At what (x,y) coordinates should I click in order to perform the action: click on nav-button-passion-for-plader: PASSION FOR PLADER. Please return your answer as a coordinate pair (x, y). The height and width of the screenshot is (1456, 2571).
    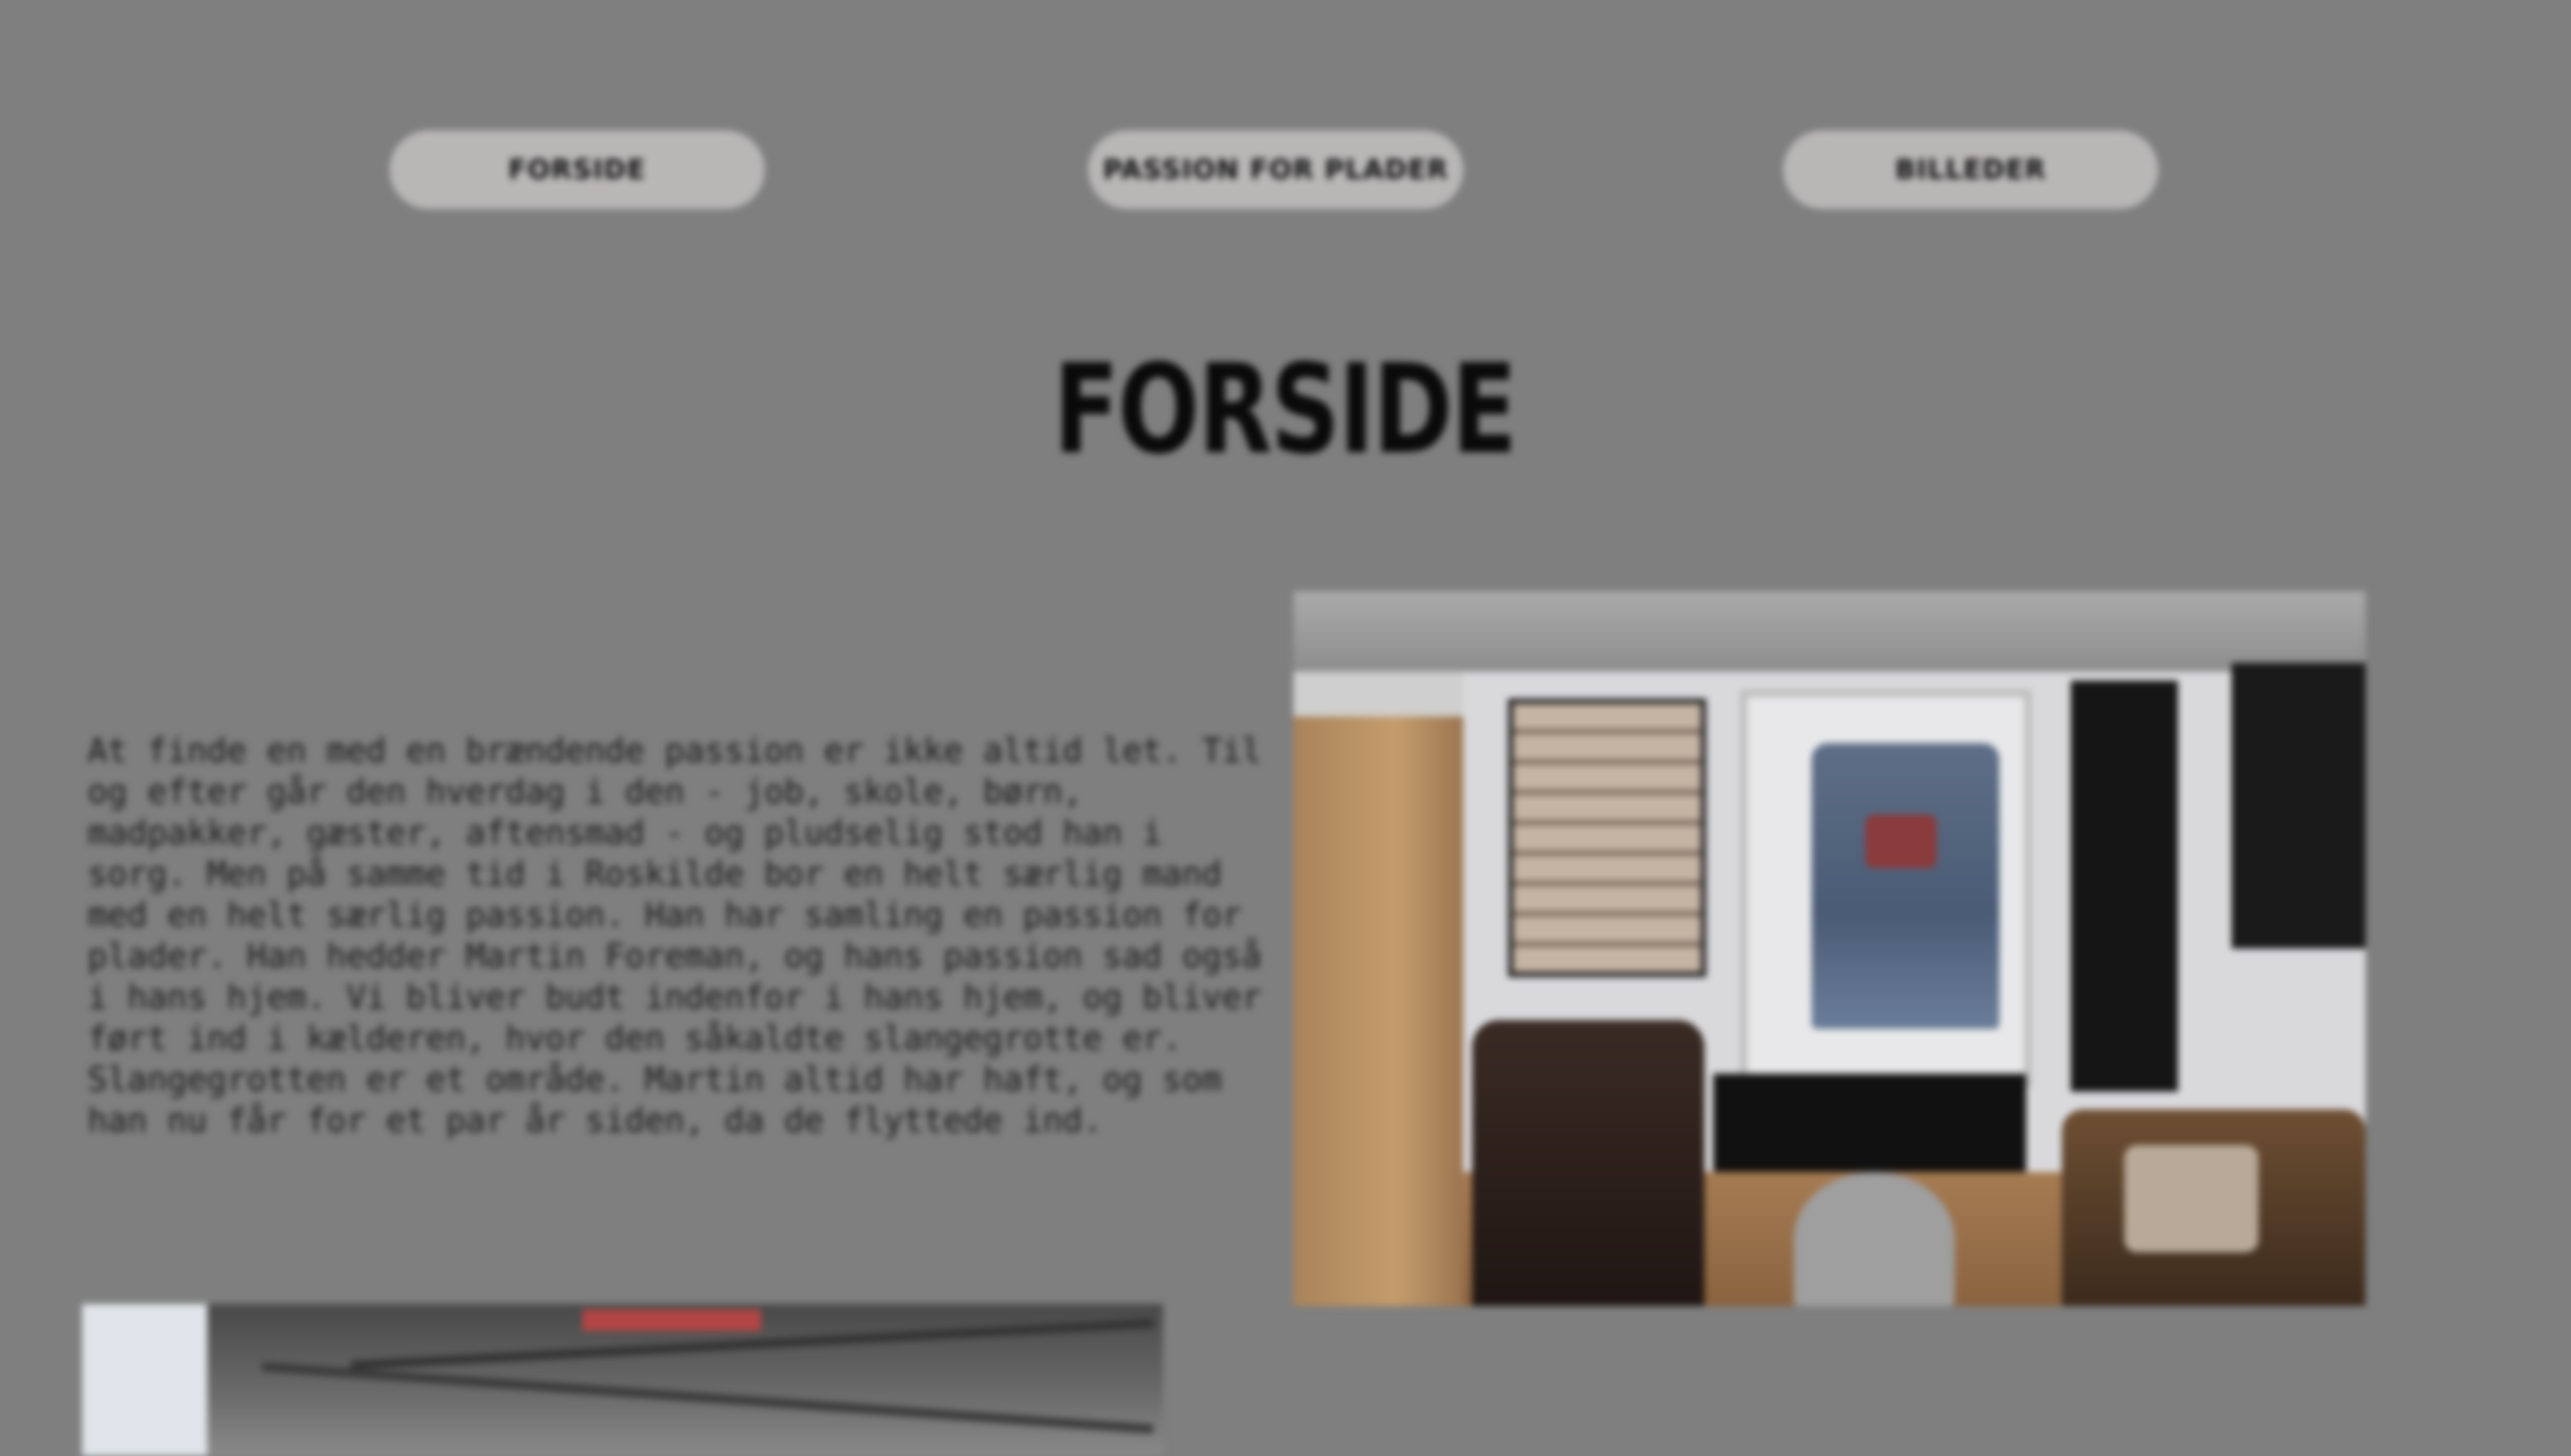
    Looking at the image, I should click on (1275, 169).